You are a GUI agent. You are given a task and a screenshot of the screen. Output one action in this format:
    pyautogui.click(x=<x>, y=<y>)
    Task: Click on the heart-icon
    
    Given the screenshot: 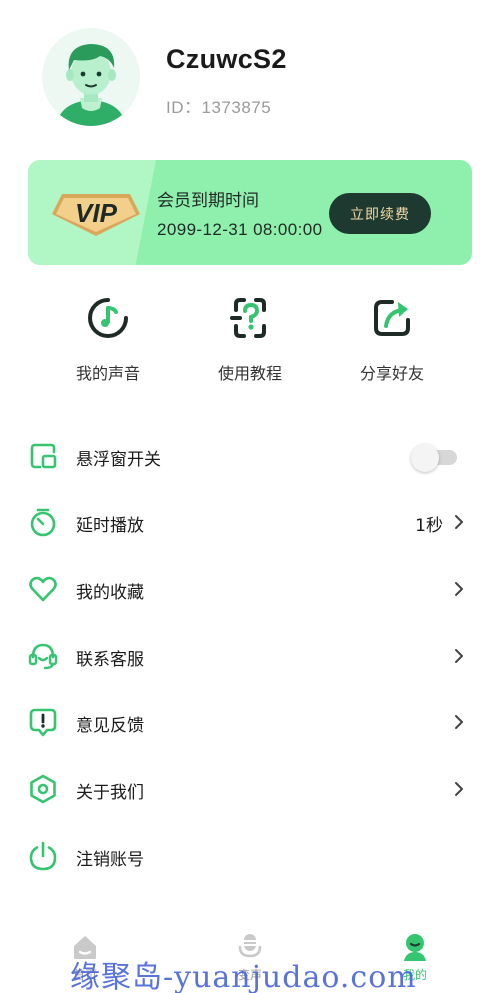 What is the action you would take?
    pyautogui.click(x=43, y=589)
    